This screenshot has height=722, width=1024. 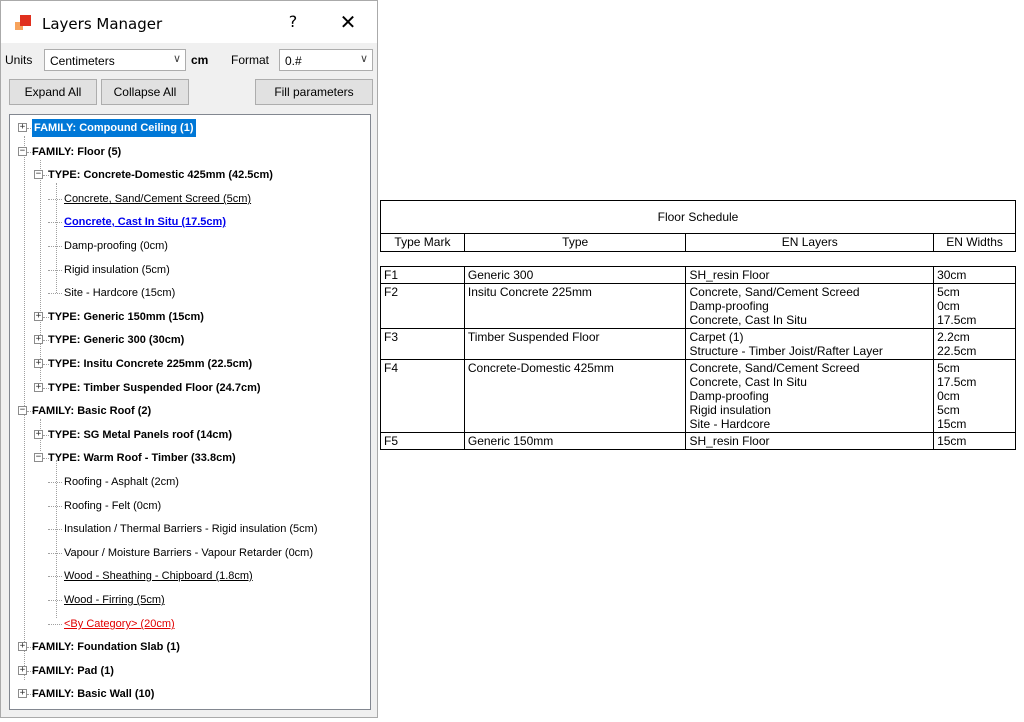 I want to click on column-header-type-mark: Type Mark, so click(x=422, y=242).